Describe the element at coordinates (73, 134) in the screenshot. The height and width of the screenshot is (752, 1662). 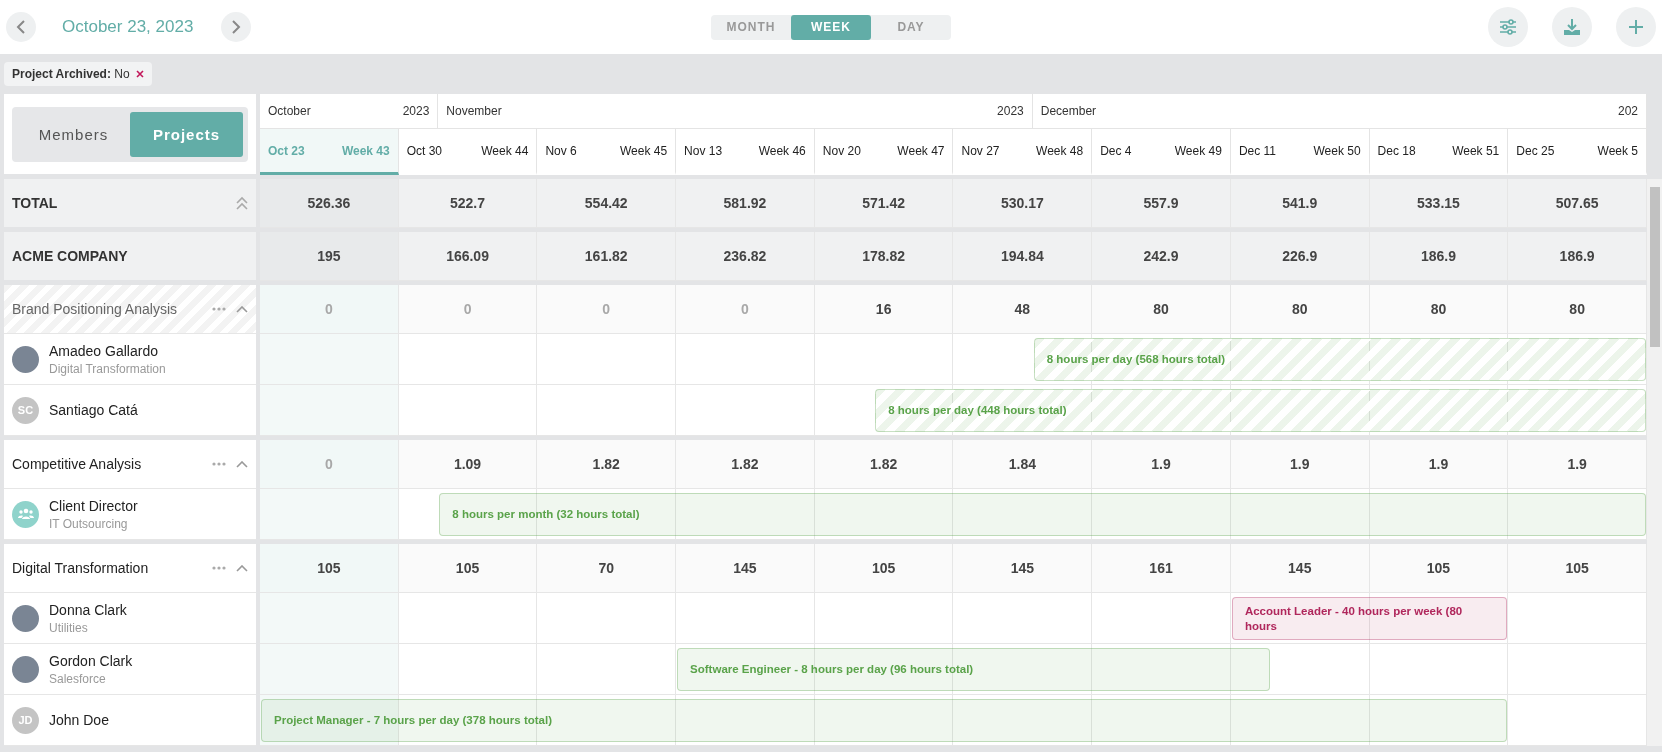
I see `mode-tab: Members` at that location.